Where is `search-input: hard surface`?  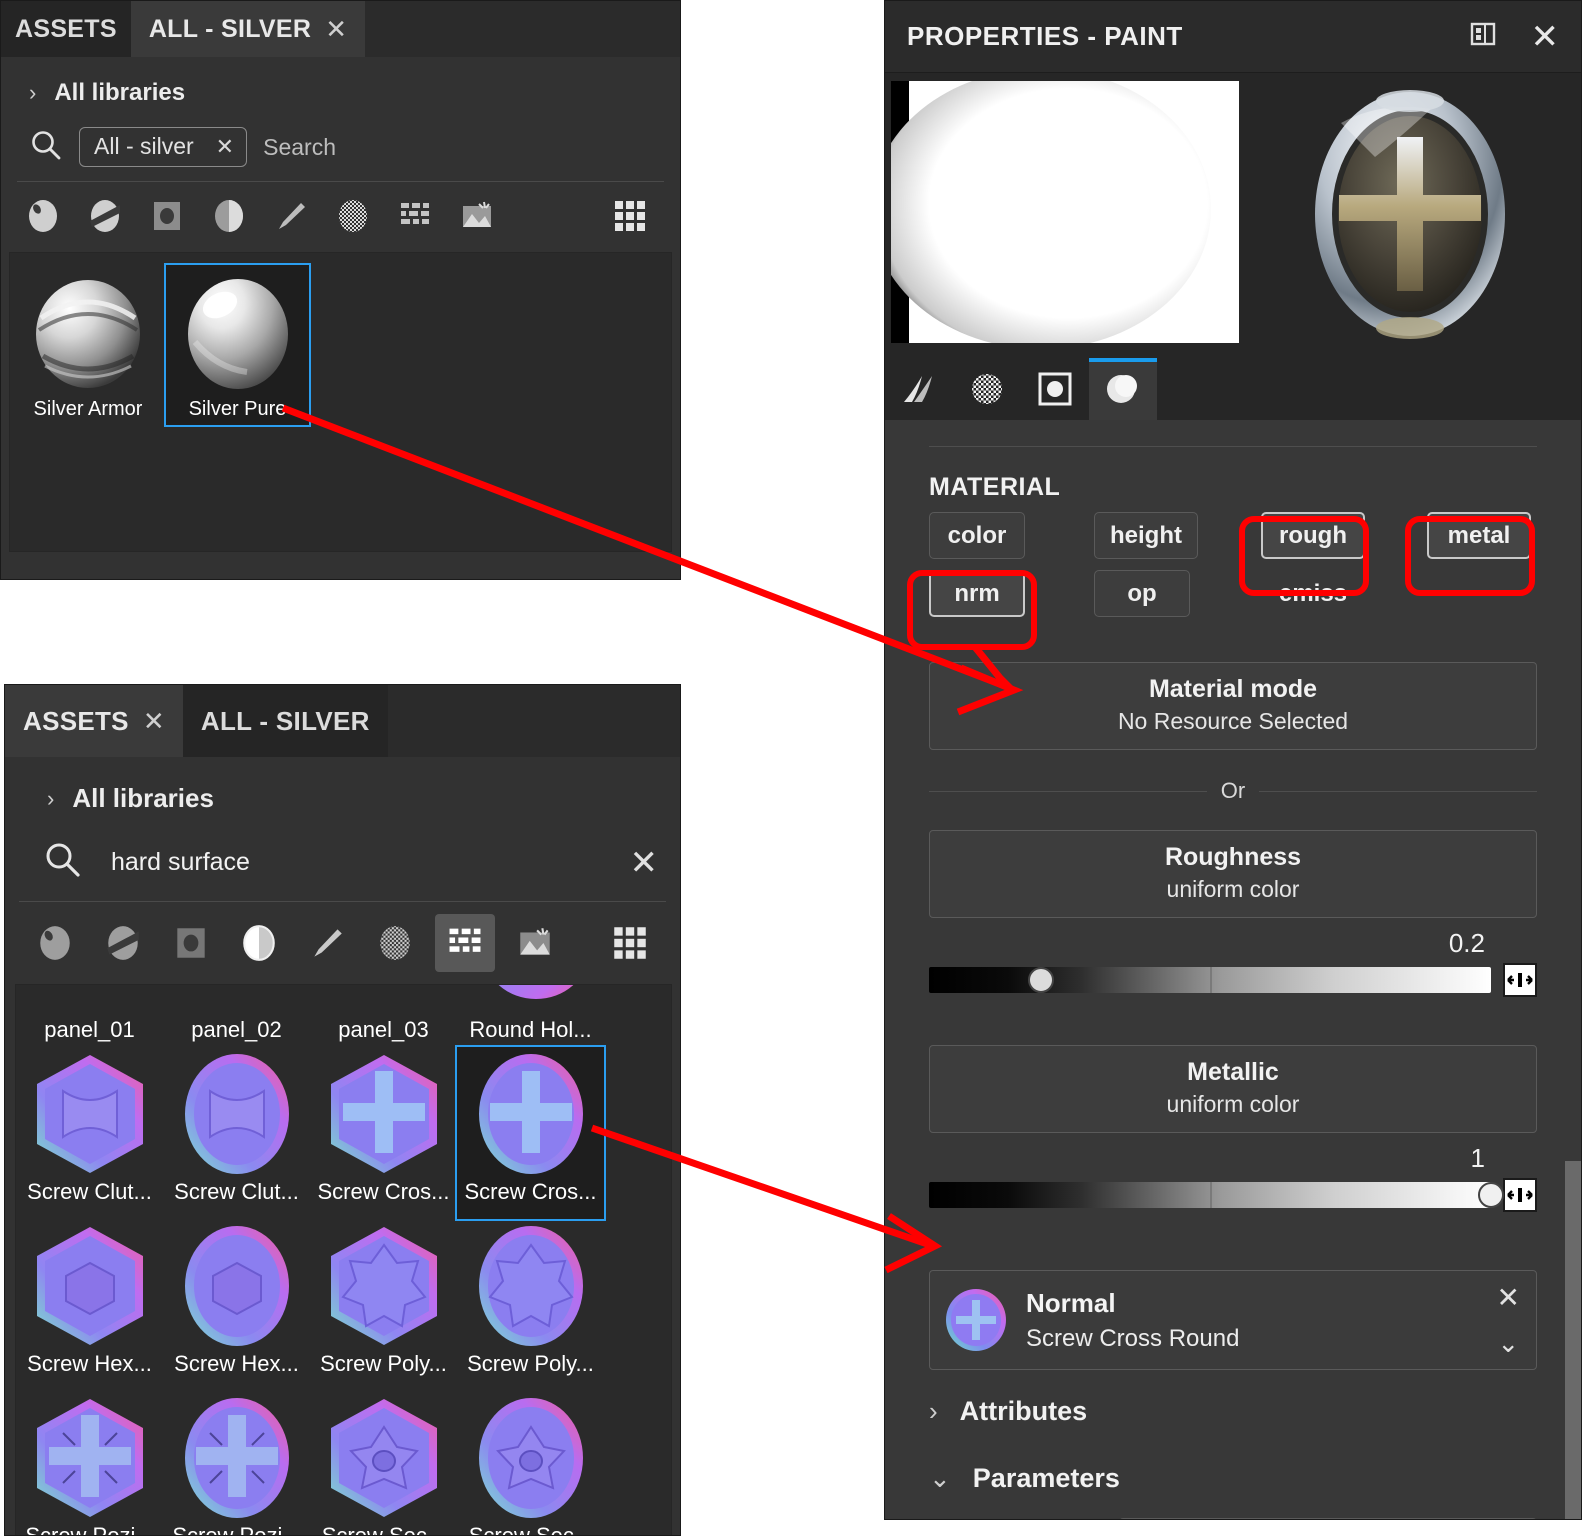 search-input: hard surface is located at coordinates (180, 862).